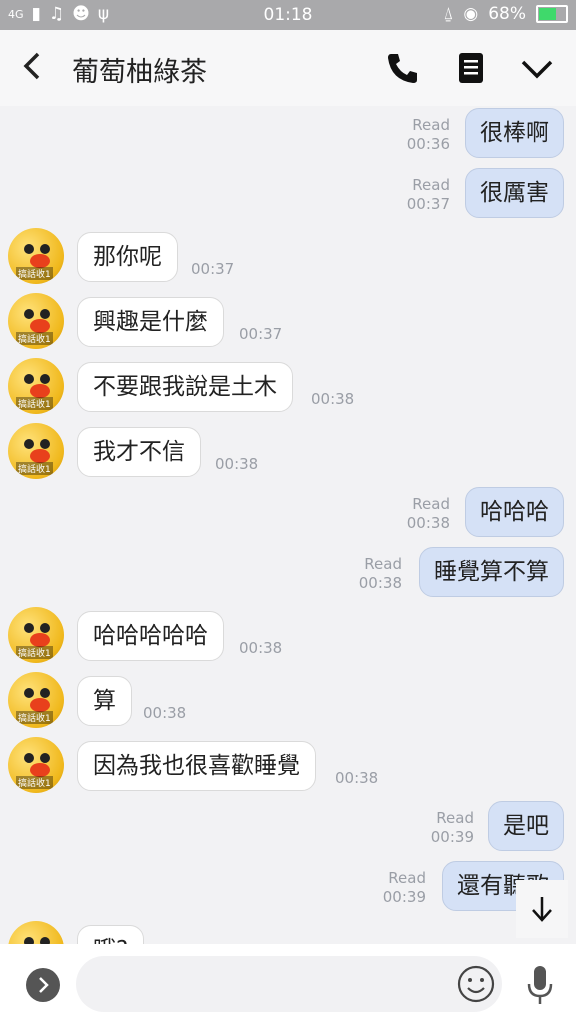  I want to click on scroll-down-button, so click(542, 909).